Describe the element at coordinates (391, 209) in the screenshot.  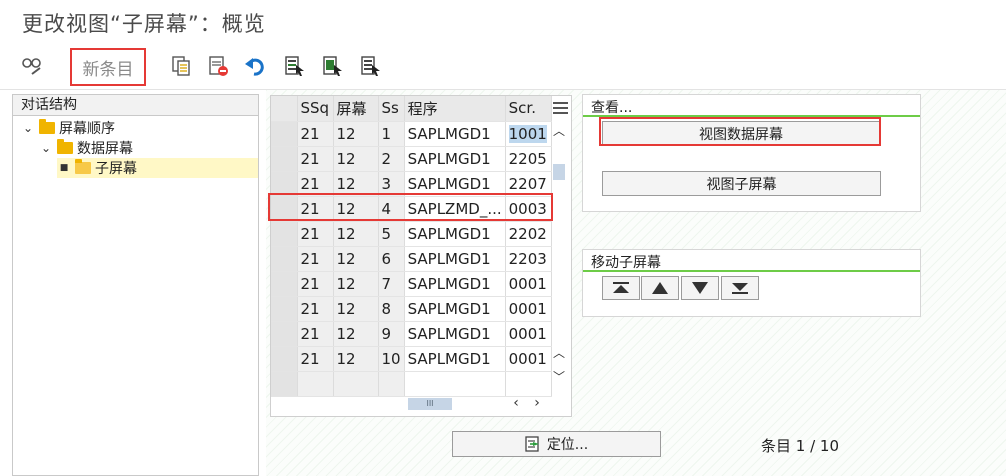
I see `cell-ss: 4` at that location.